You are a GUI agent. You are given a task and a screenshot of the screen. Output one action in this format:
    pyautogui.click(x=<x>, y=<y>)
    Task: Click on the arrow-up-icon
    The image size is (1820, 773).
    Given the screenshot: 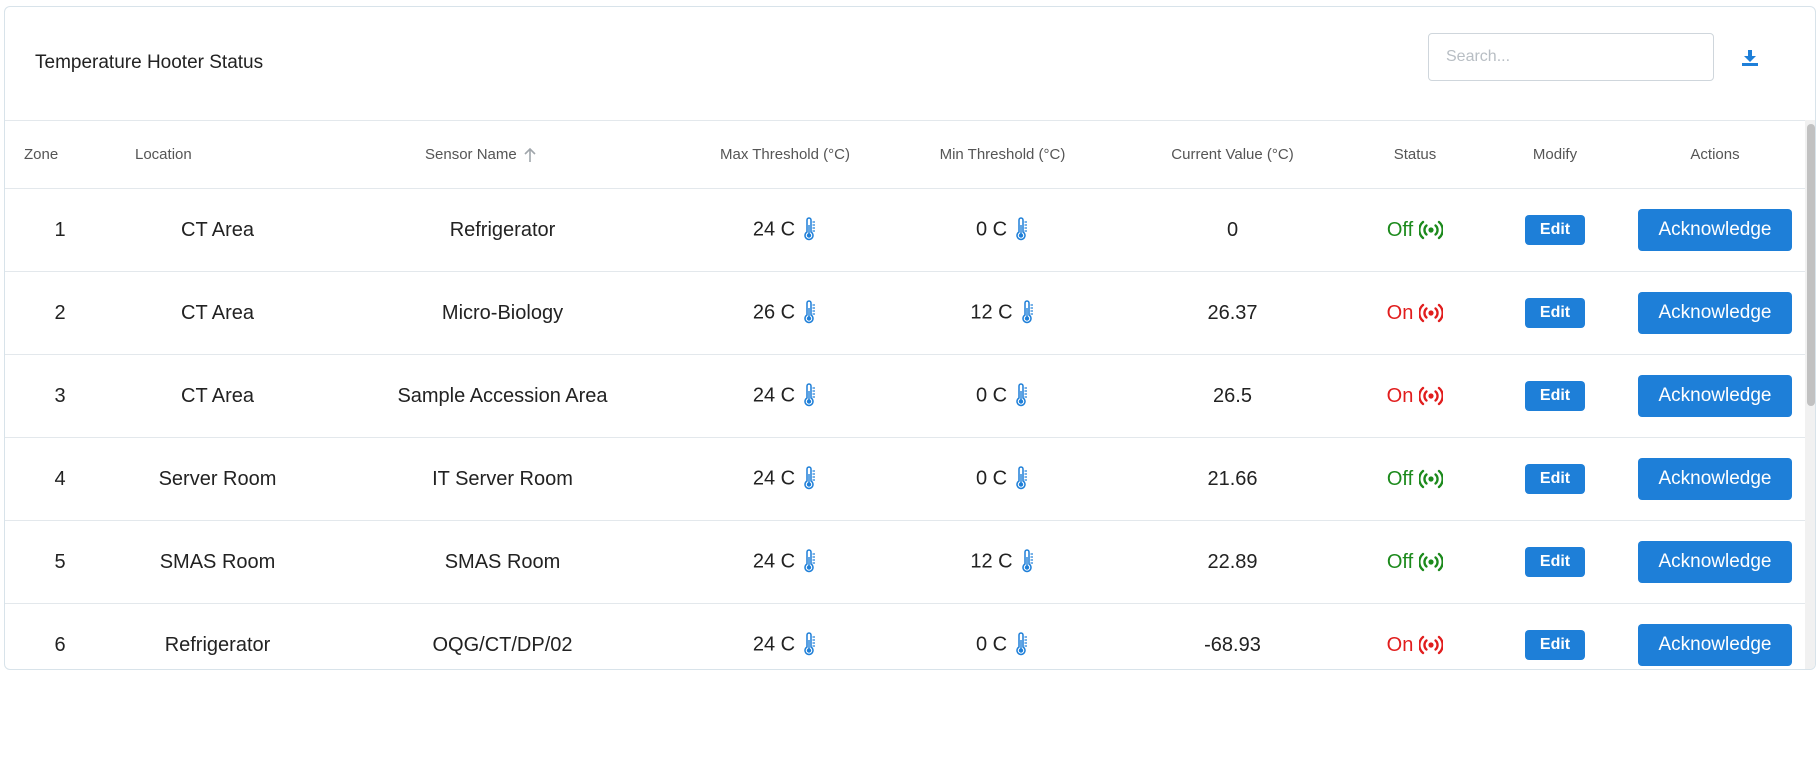 What is the action you would take?
    pyautogui.click(x=530, y=155)
    